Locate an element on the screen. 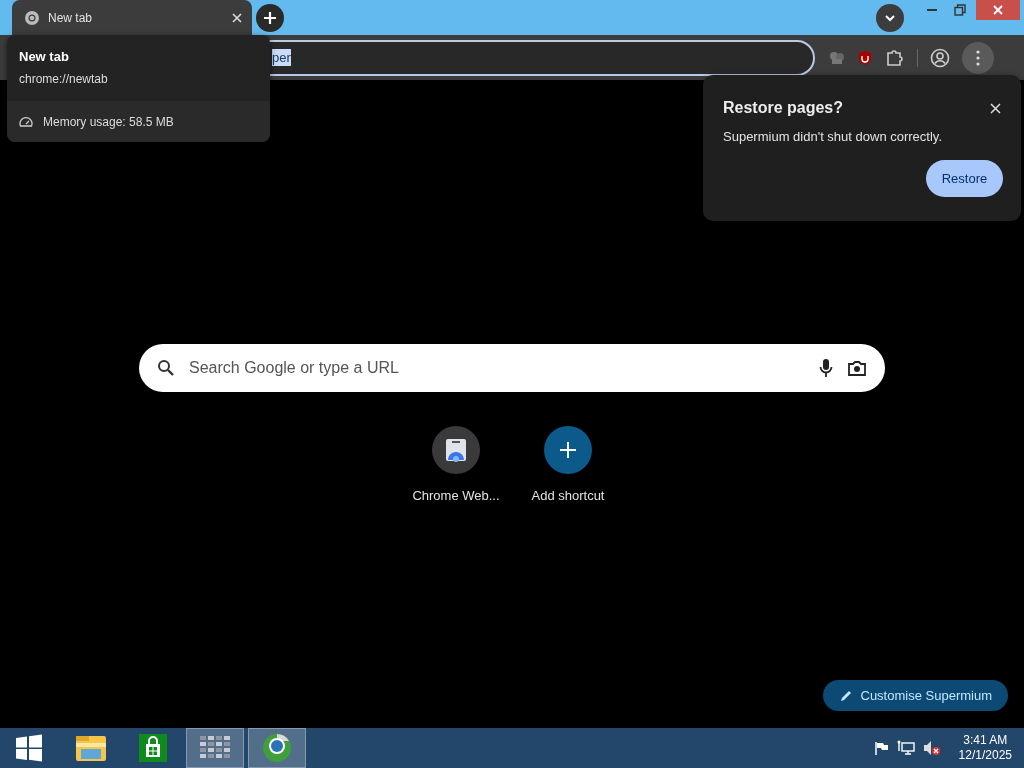  search-placeholder: Search Google or type a URL is located at coordinates (294, 368).